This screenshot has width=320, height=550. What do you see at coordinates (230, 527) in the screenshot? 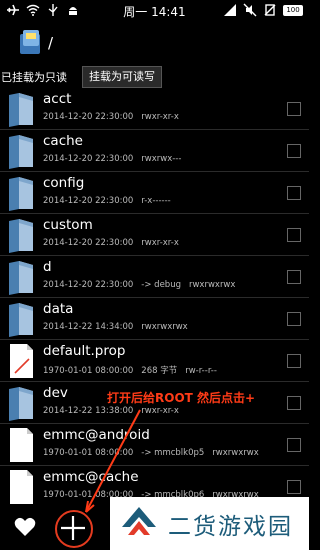
I see `watermark-text: 二货游戏园` at bounding box center [230, 527].